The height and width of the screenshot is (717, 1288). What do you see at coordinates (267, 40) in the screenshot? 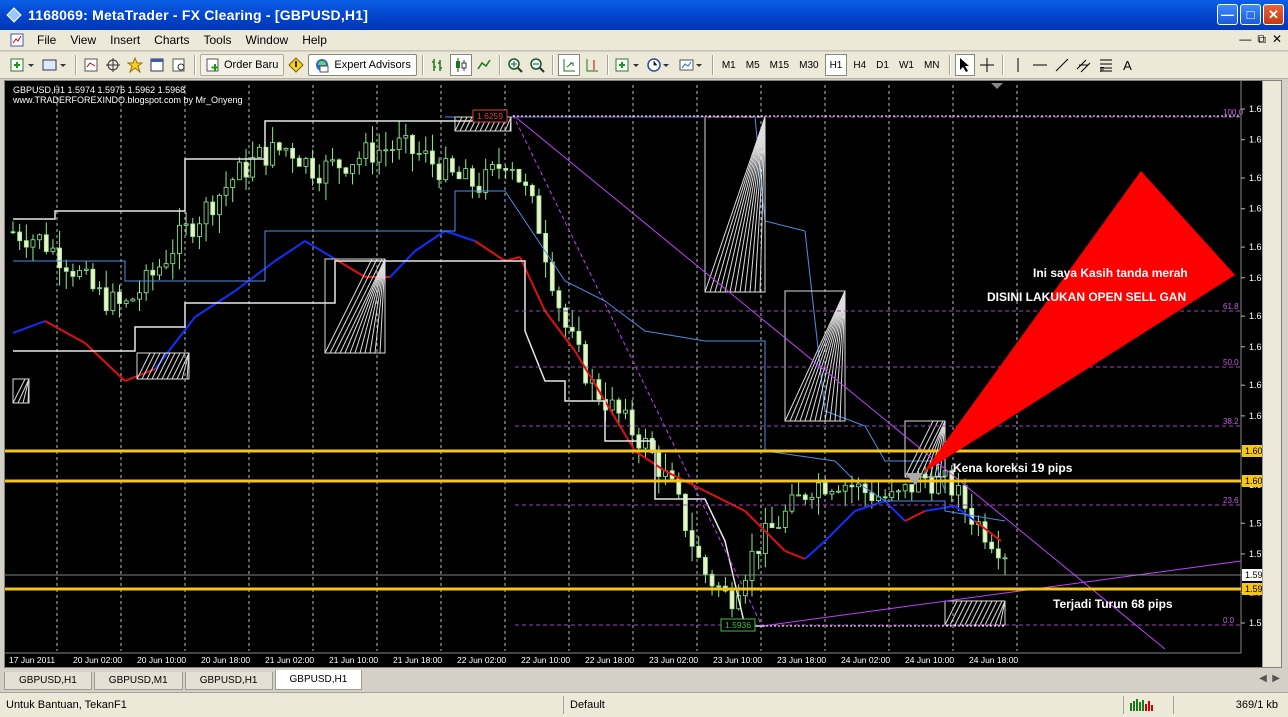
I see `menu-window: Window` at bounding box center [267, 40].